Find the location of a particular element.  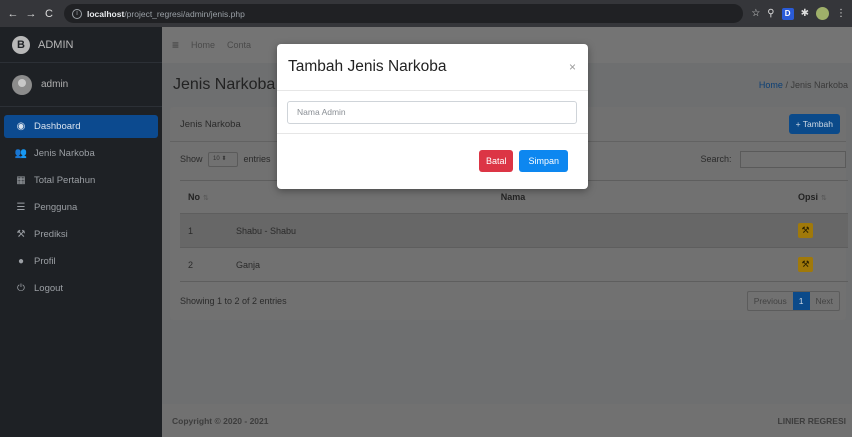

breadcrumb-current: Jenis Narkoba is located at coordinates (819, 85).